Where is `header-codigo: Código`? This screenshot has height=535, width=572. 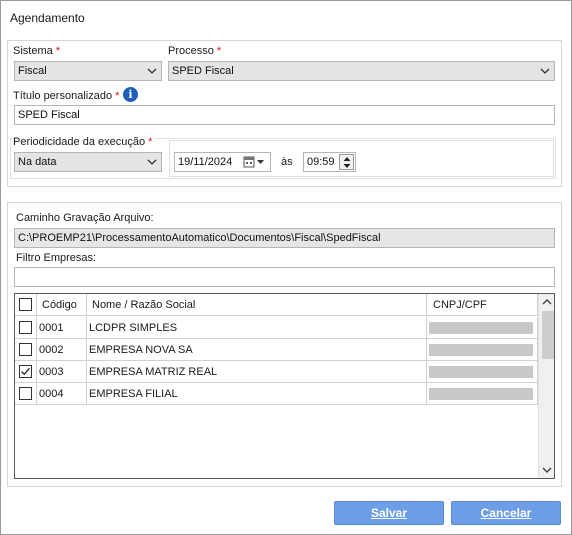
header-codigo: Código is located at coordinates (62, 305).